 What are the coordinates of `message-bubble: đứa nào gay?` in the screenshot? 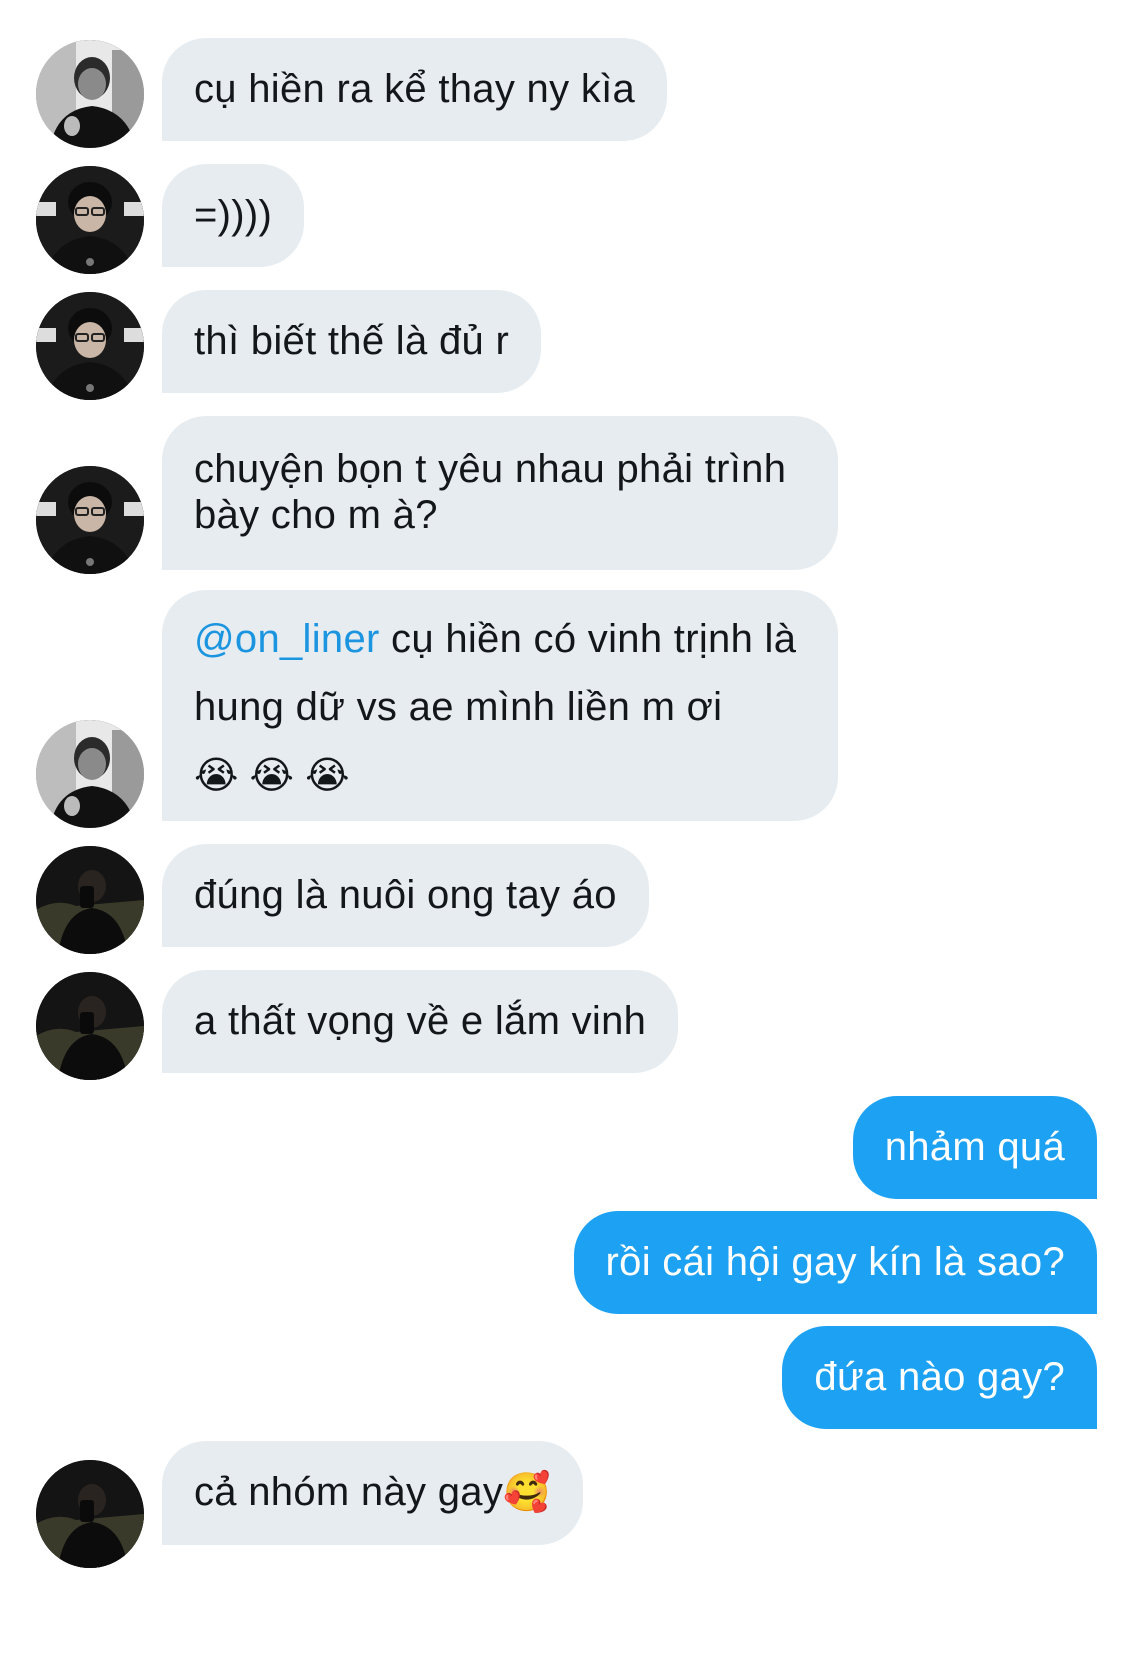 It's located at (939, 1377).